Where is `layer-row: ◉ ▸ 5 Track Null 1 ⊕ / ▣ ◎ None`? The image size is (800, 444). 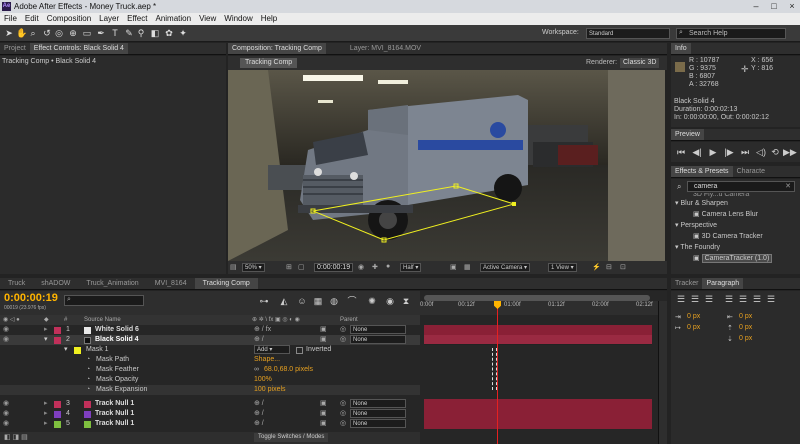
layer-row: ◉ ▸ 5 Track Null 1 ⊕ / ▣ ◎ None is located at coordinates (210, 424).